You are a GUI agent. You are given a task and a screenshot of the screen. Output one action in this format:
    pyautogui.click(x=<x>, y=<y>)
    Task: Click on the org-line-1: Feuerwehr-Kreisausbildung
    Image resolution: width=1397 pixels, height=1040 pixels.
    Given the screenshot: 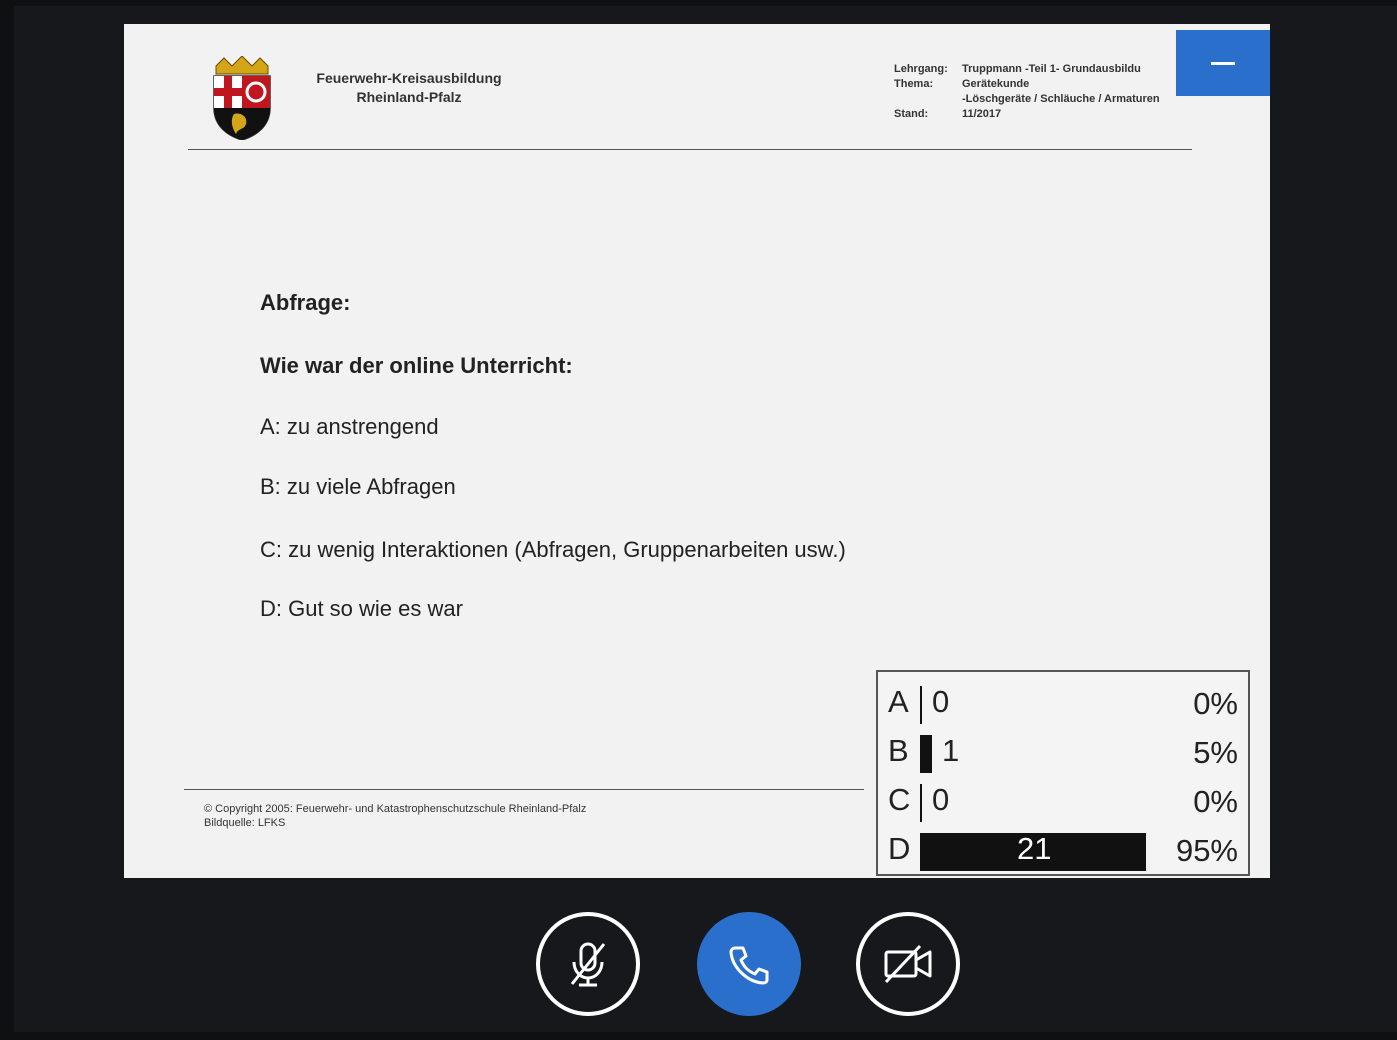 What is the action you would take?
    pyautogui.click(x=409, y=78)
    